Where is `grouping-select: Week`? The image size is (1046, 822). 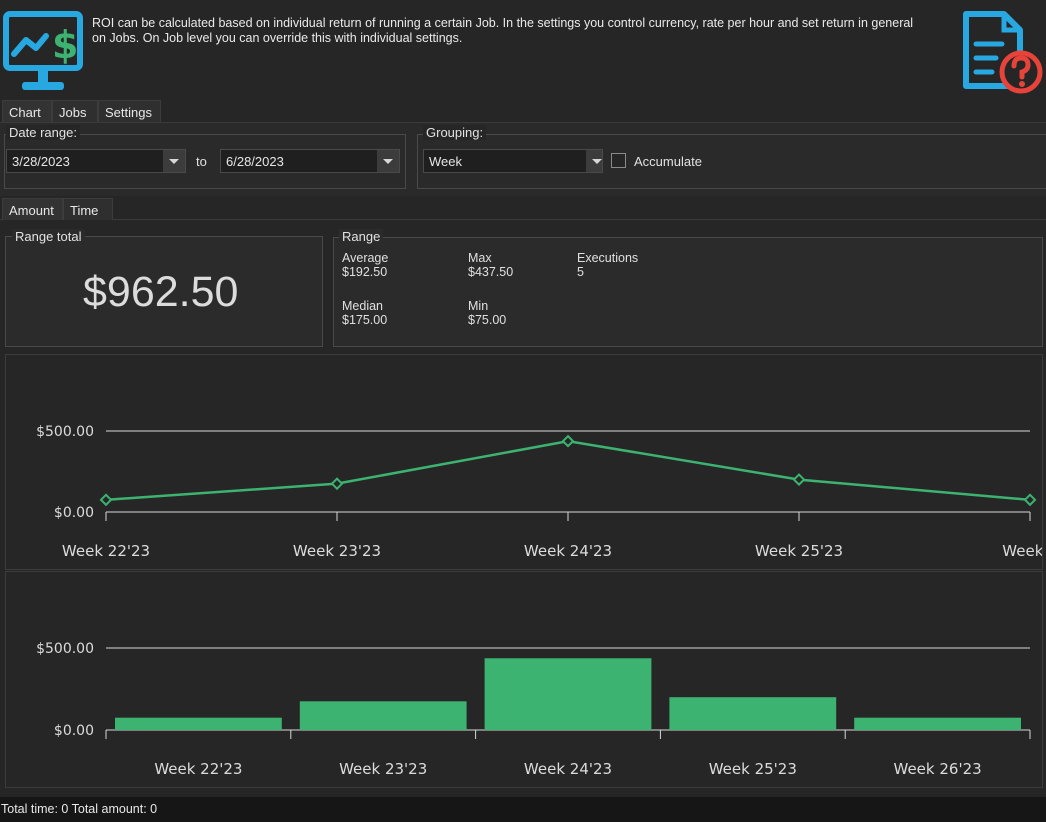 grouping-select: Week is located at coordinates (513, 161).